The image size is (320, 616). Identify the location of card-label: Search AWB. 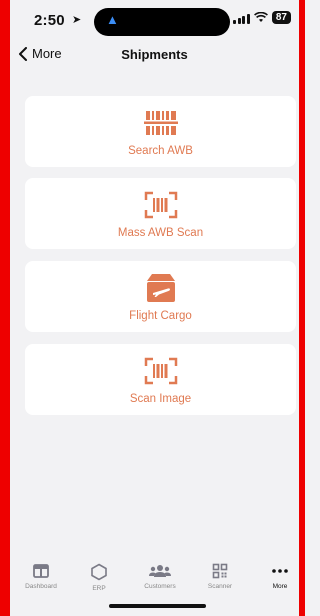
(160, 150).